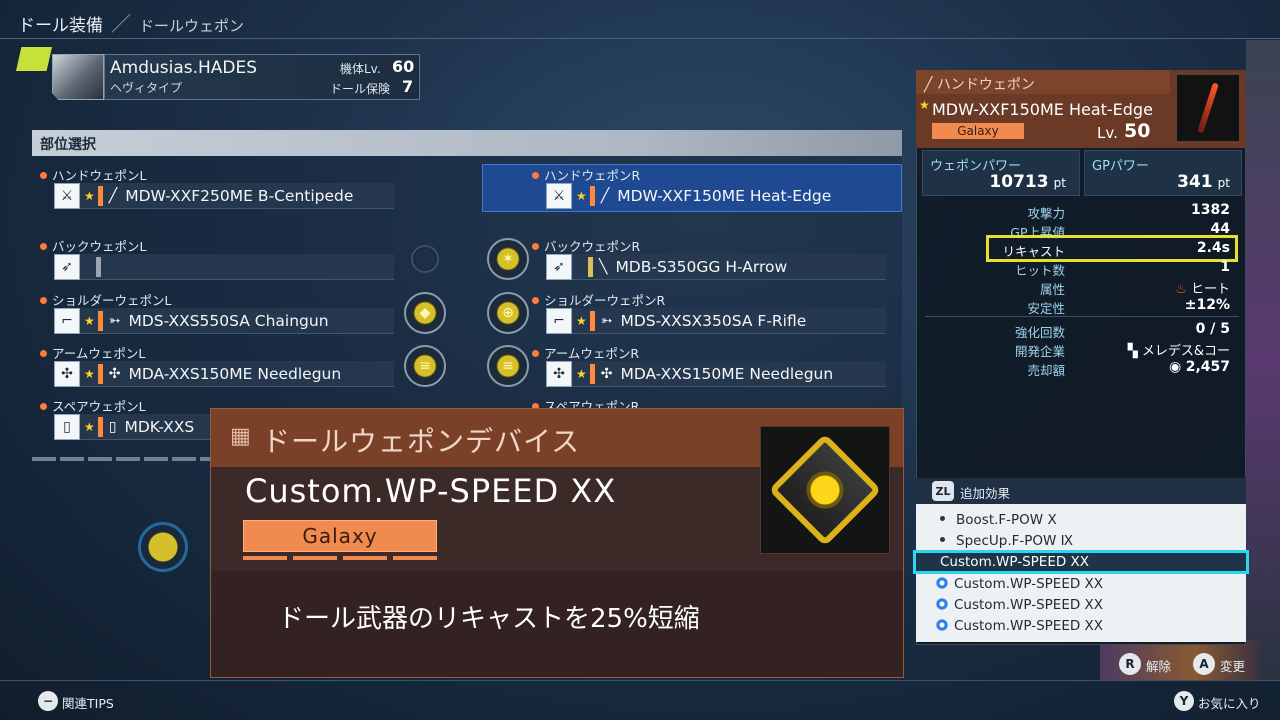 The image size is (1280, 720). What do you see at coordinates (508, 366) in the screenshot?
I see `device-slot-arm-r: ≡` at bounding box center [508, 366].